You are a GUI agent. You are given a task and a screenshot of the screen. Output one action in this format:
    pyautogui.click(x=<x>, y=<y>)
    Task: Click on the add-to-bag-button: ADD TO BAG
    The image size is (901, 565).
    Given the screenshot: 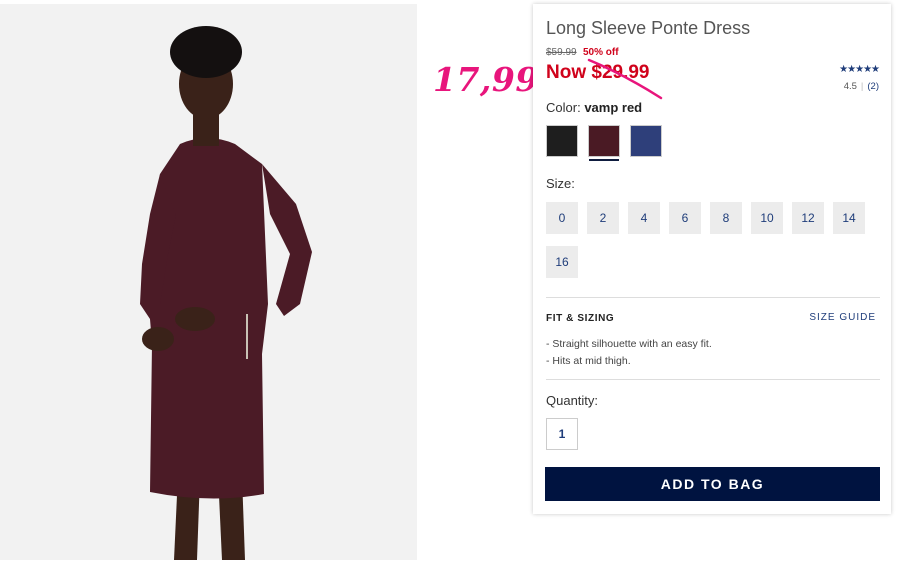 What is the action you would take?
    pyautogui.click(x=712, y=484)
    